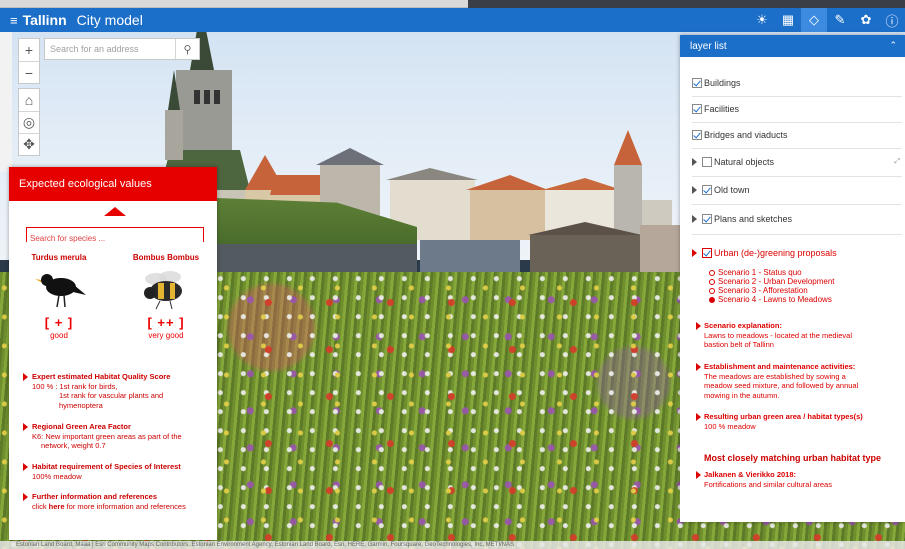 The image size is (905, 549). Describe the element at coordinates (14, 20) in the screenshot. I see `menu-icon: ≡` at that location.